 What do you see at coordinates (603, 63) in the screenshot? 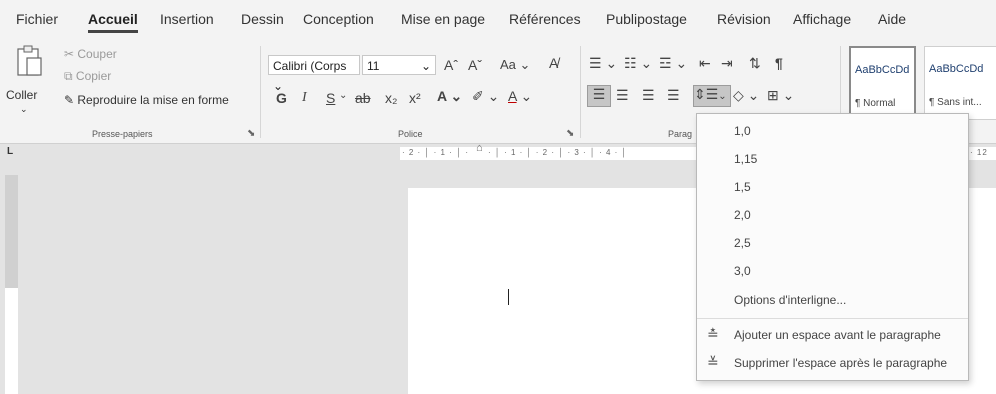
I see `bullets-icon: ☰ ⌄` at bounding box center [603, 63].